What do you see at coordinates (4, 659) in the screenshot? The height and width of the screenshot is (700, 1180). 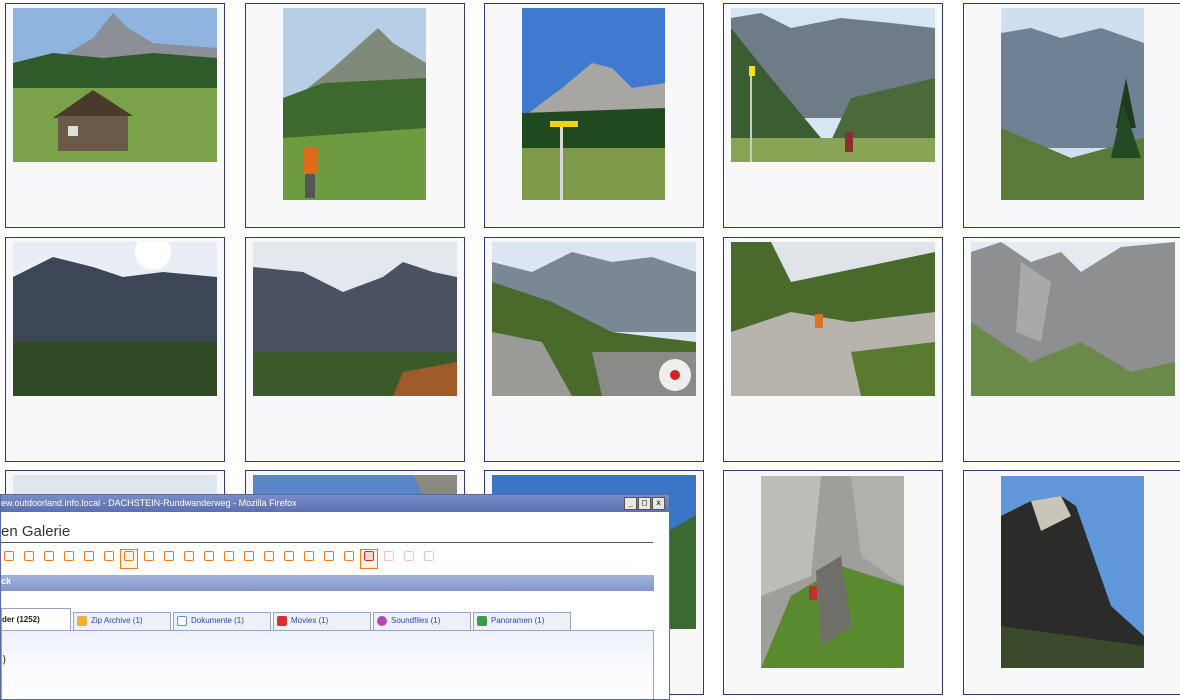 I see `panel-text: )` at bounding box center [4, 659].